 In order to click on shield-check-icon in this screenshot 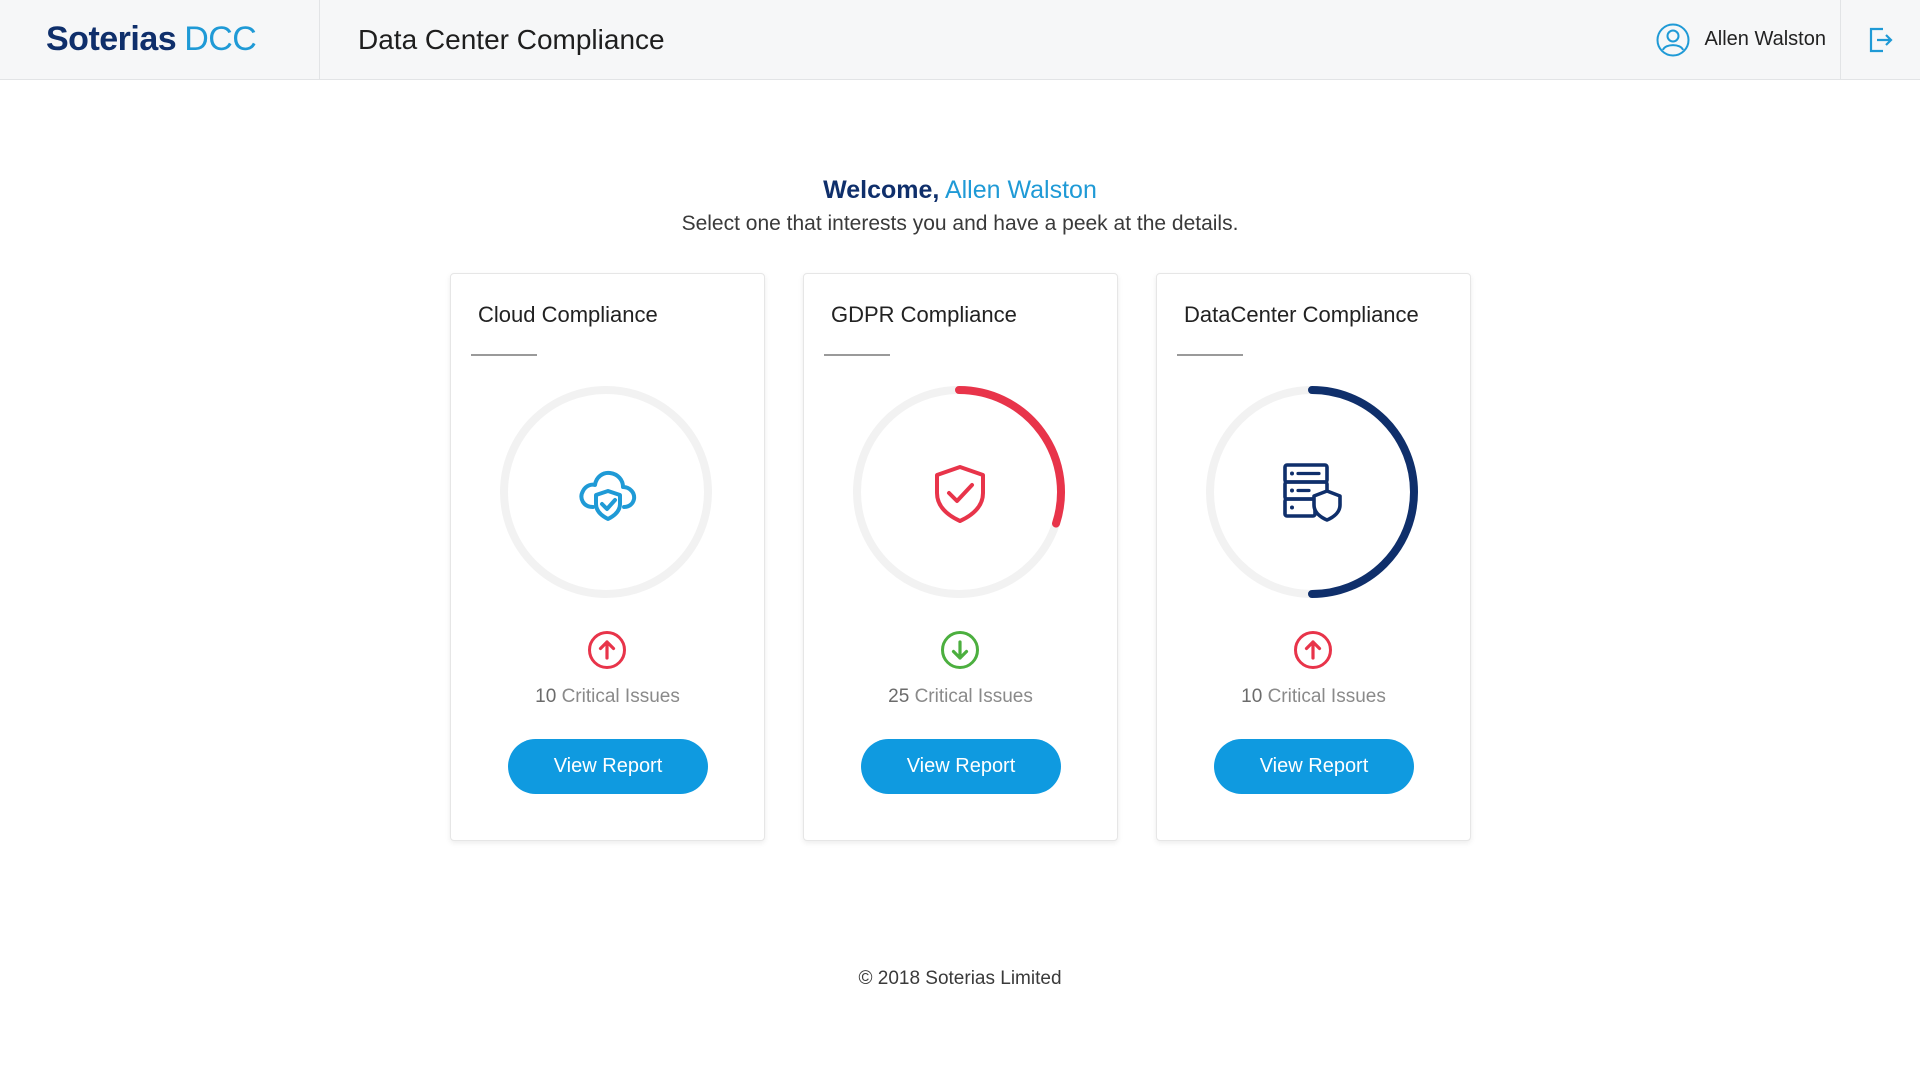, I will do `click(960, 494)`.